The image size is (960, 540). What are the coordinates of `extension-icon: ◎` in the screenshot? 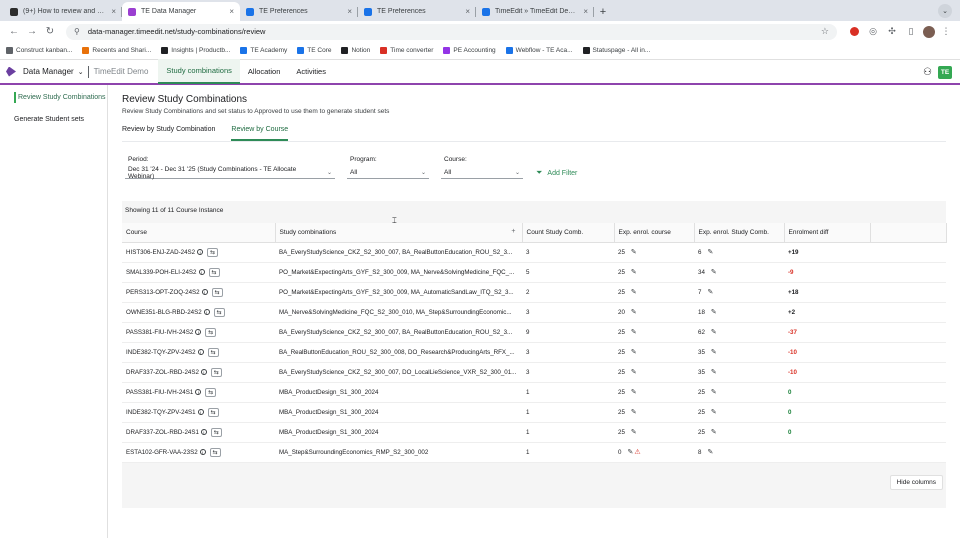 It's located at (873, 32).